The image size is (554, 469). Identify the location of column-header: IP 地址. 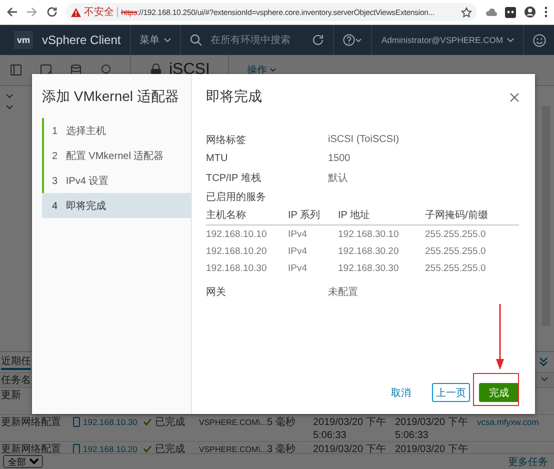
(355, 215).